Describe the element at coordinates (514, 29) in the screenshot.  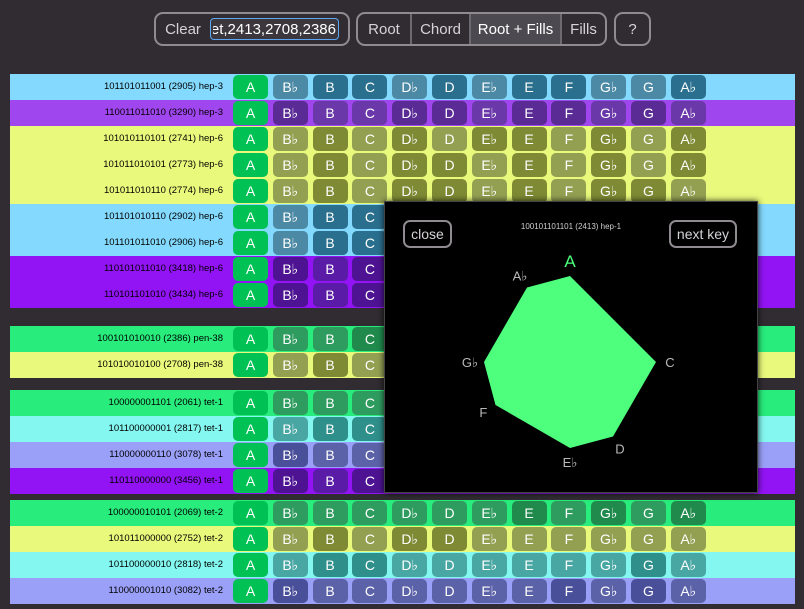
I see `mode-root-fills-button: Root + Fills` at that location.